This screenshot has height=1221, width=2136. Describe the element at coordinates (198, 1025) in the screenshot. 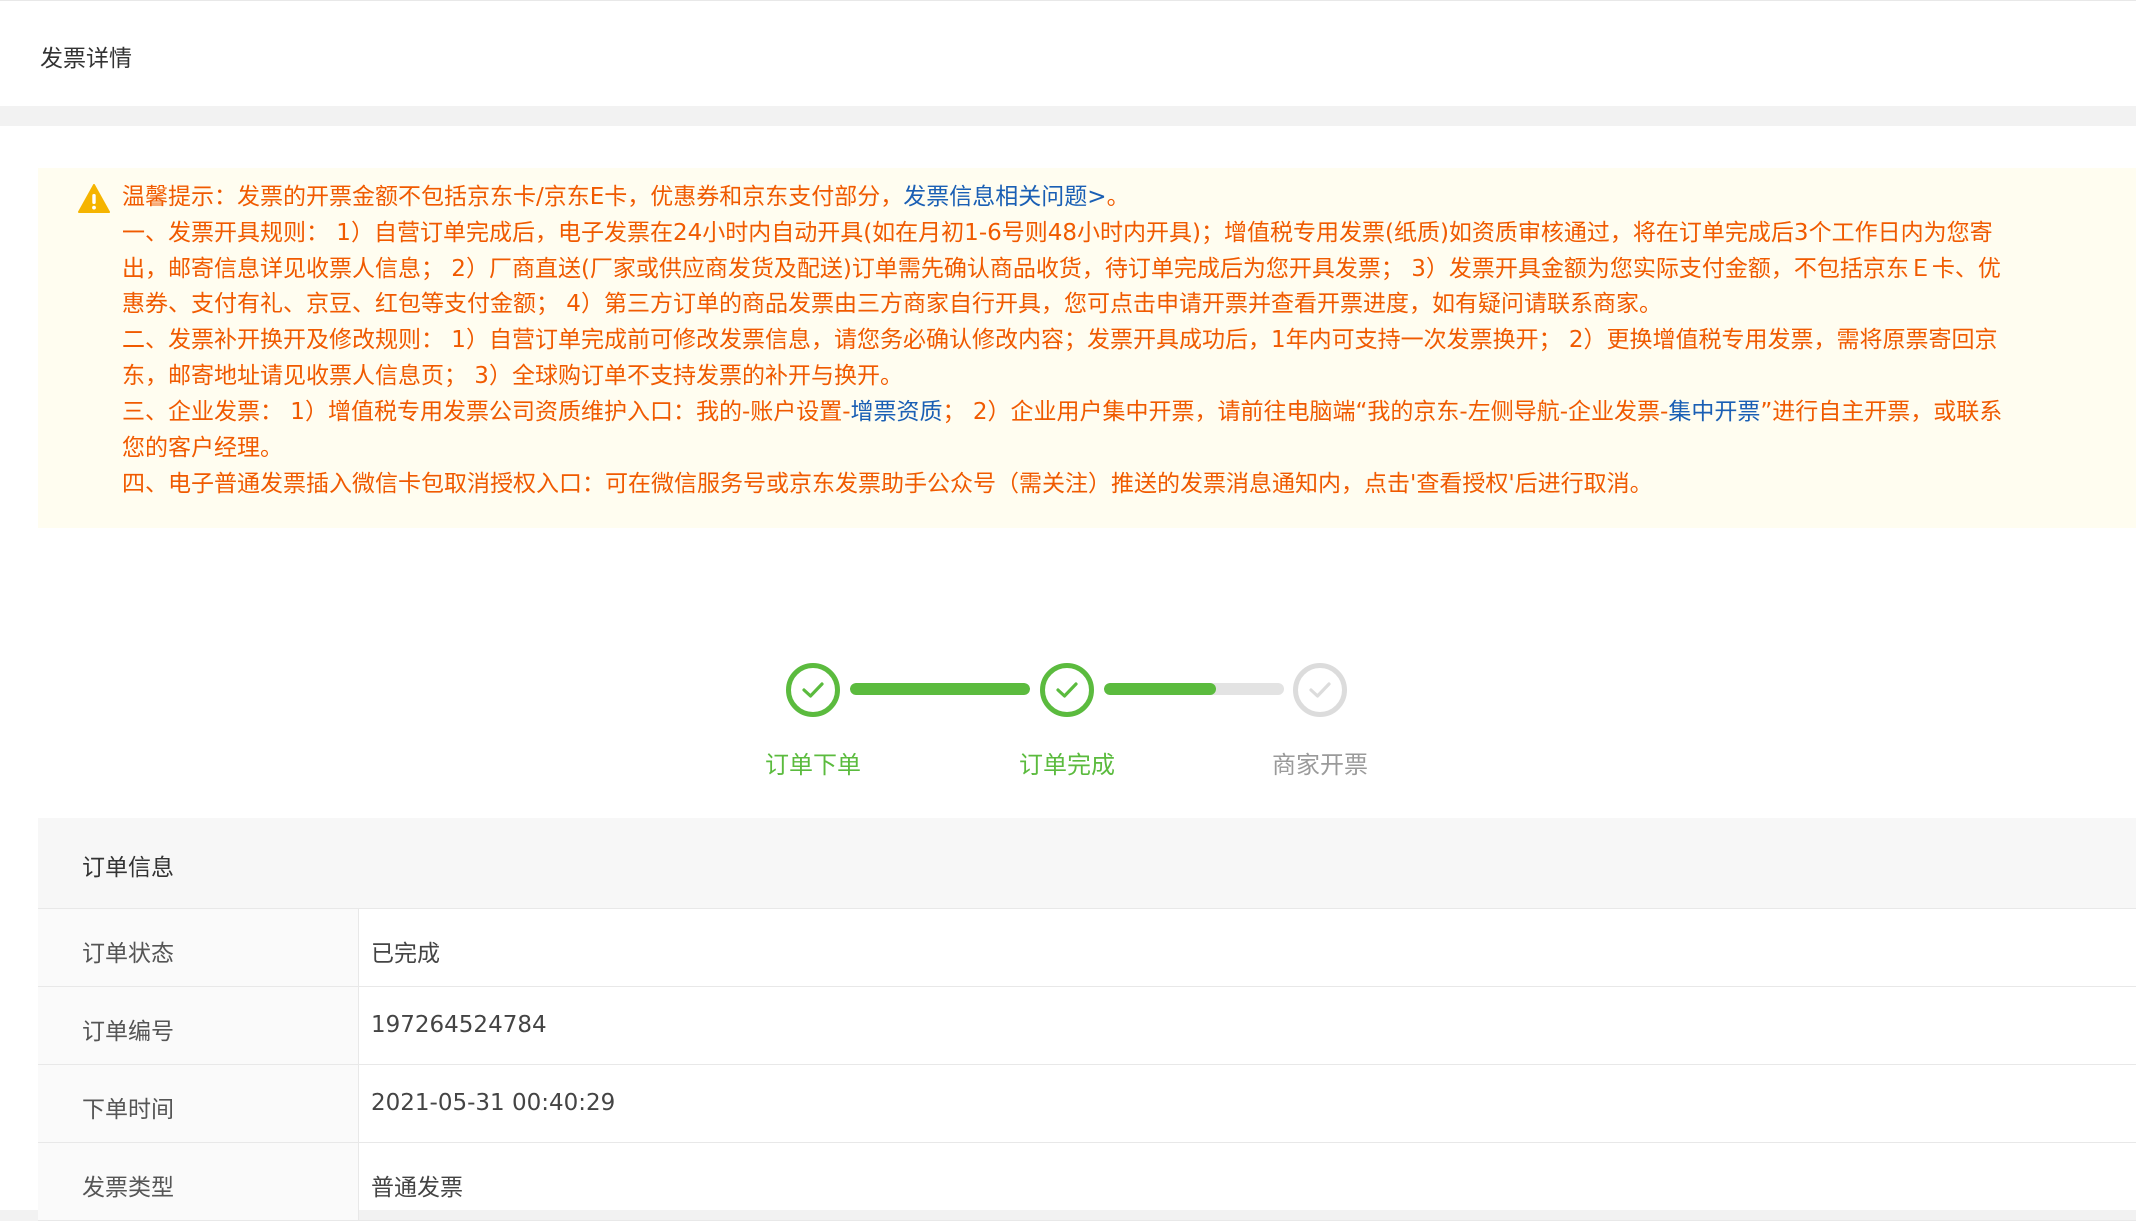

I see `row-label-cell: 订单编号` at that location.